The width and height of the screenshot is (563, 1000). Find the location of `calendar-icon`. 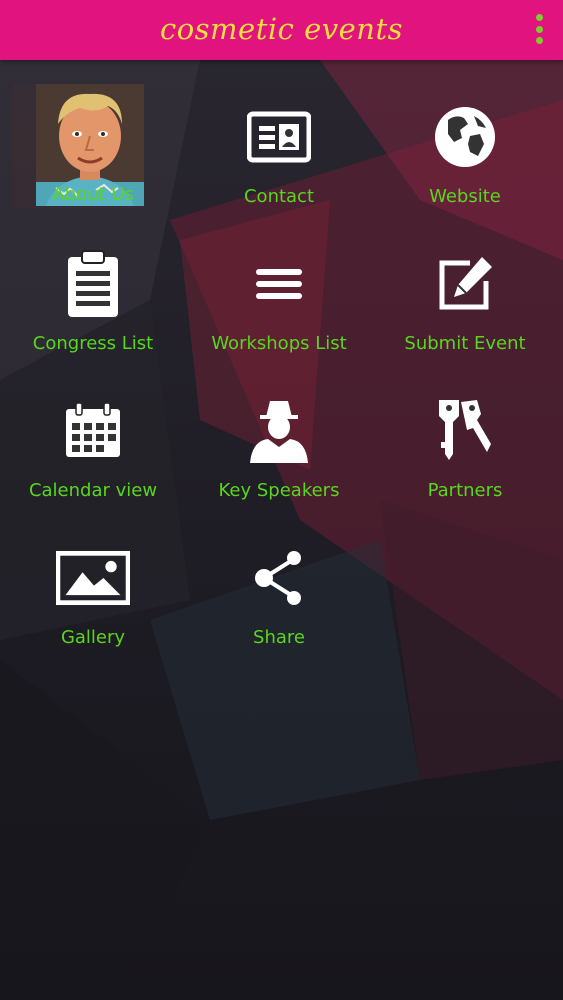

calendar-icon is located at coordinates (93, 431).